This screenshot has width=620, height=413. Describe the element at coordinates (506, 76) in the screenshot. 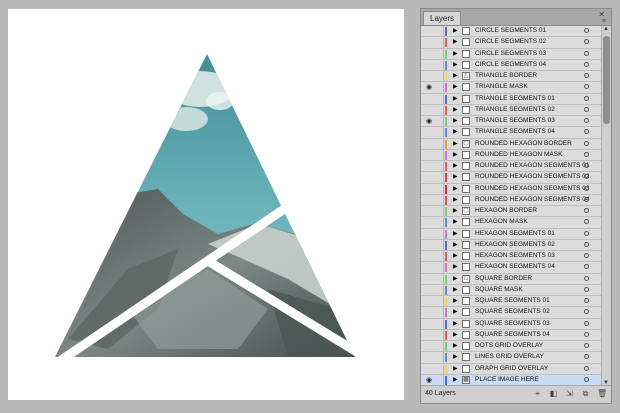

I see `layer-name: TRIANGLE BORDER` at that location.